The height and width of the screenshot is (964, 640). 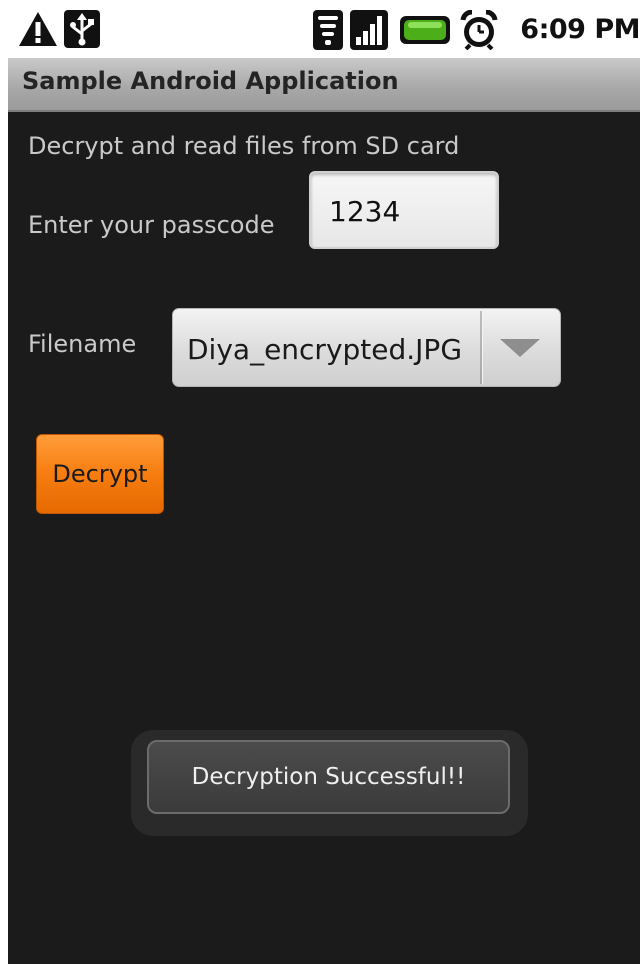 What do you see at coordinates (151, 225) in the screenshot?
I see `passcode-label: Enter your passcode` at bounding box center [151, 225].